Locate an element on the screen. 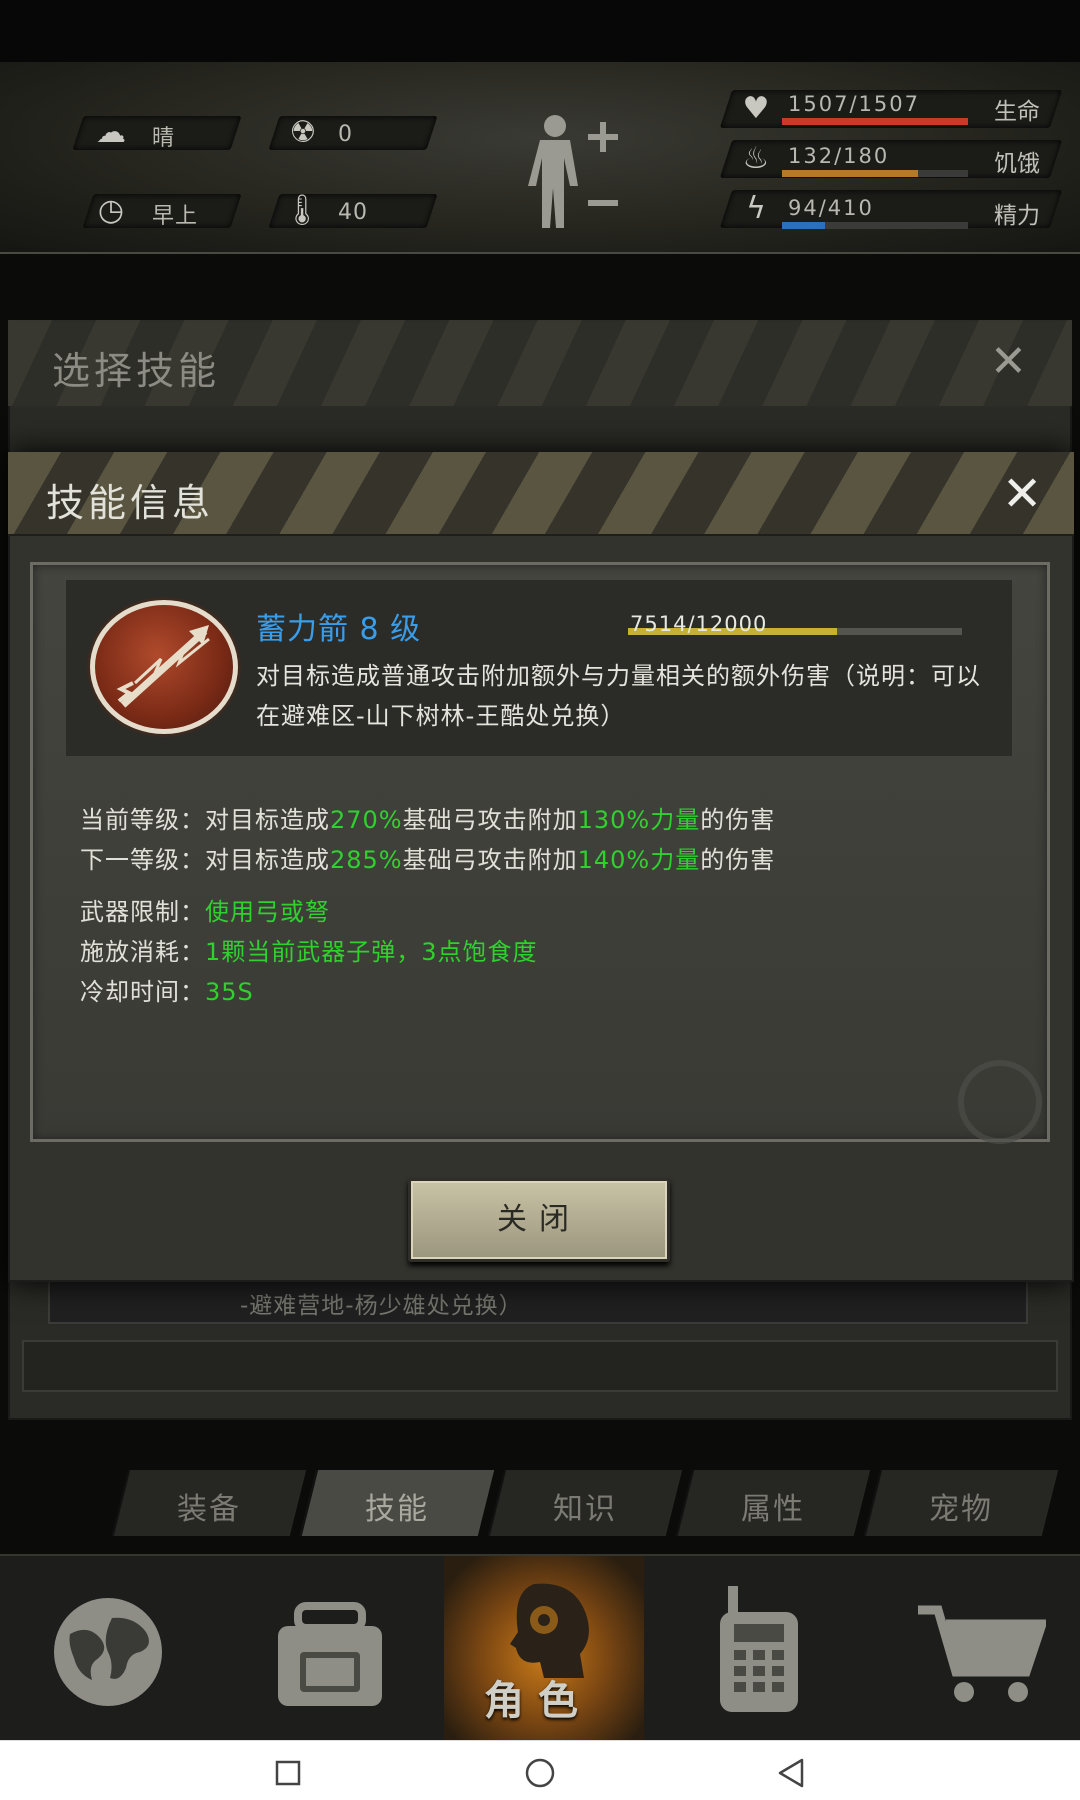 The image size is (1080, 1800). recent-apps-icon is located at coordinates (288, 1773).